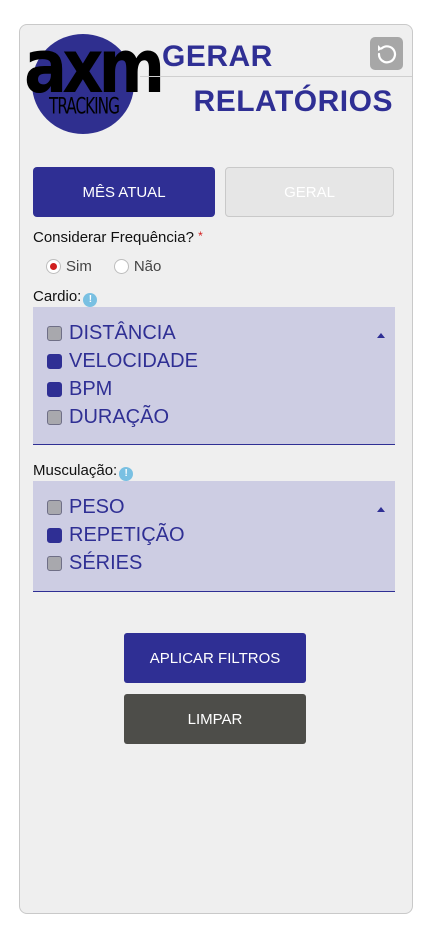  I want to click on checkbox-bpm, so click(54, 389).